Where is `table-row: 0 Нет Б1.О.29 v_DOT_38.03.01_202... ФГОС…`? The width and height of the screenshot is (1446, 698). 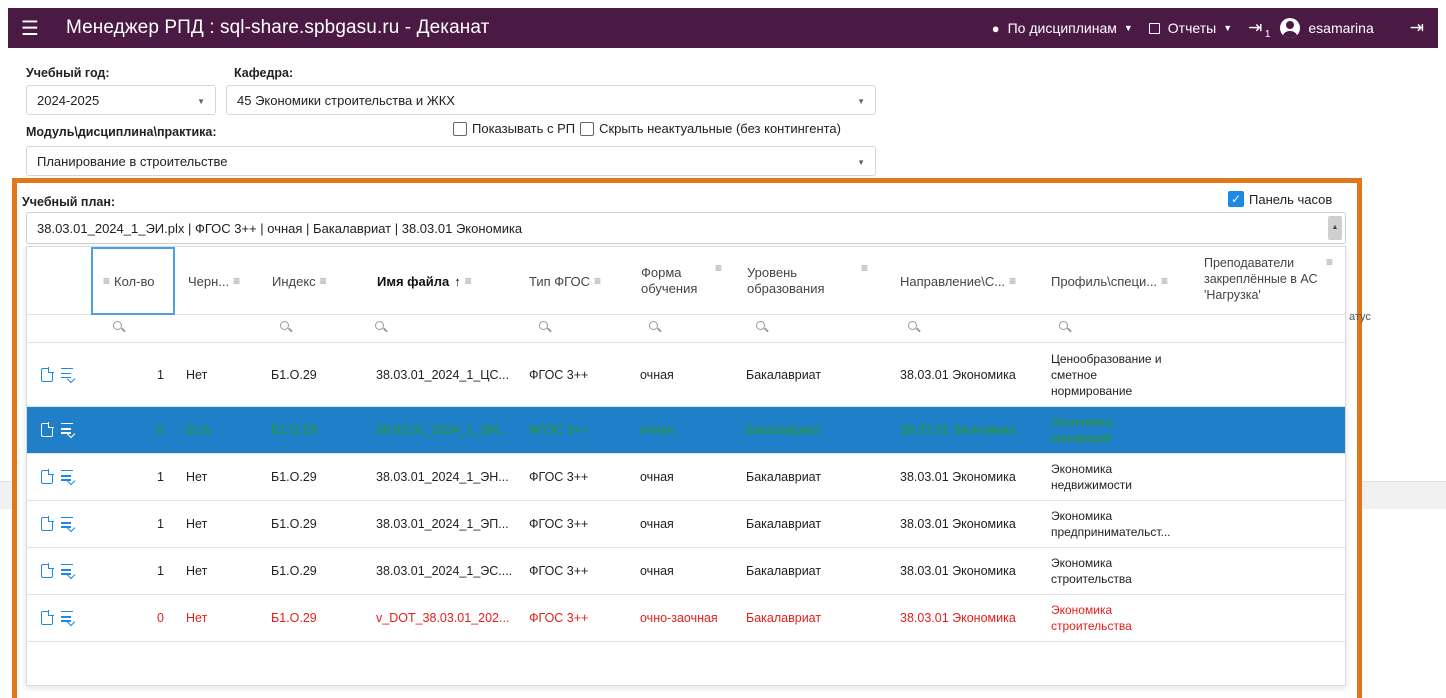 table-row: 0 Нет Б1.О.29 v_DOT_38.03.01_202... ФГОС… is located at coordinates (686, 618).